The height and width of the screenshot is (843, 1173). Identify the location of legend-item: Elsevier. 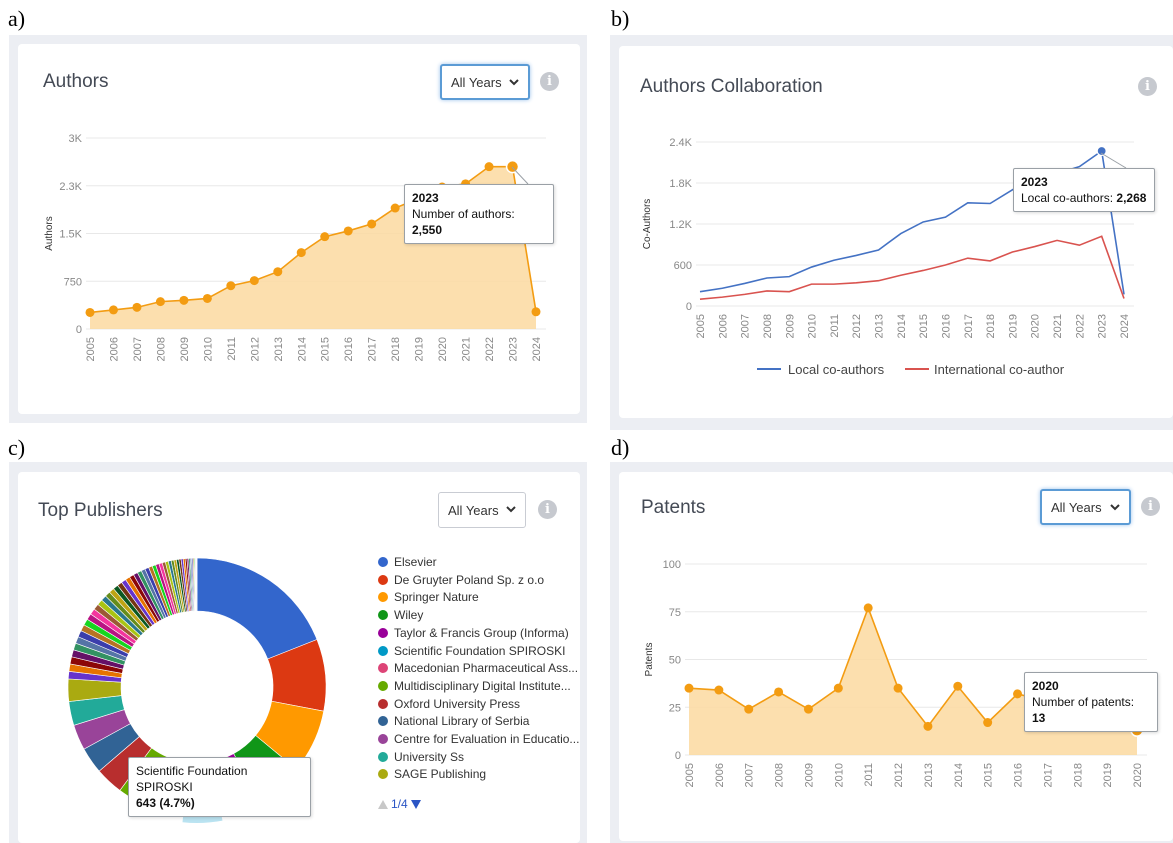
(407, 562).